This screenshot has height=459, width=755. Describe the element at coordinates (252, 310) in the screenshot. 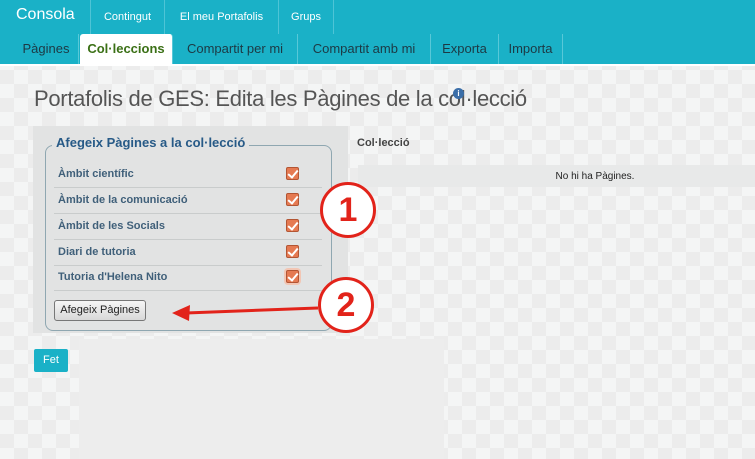

I see `arrow-shaft` at that location.